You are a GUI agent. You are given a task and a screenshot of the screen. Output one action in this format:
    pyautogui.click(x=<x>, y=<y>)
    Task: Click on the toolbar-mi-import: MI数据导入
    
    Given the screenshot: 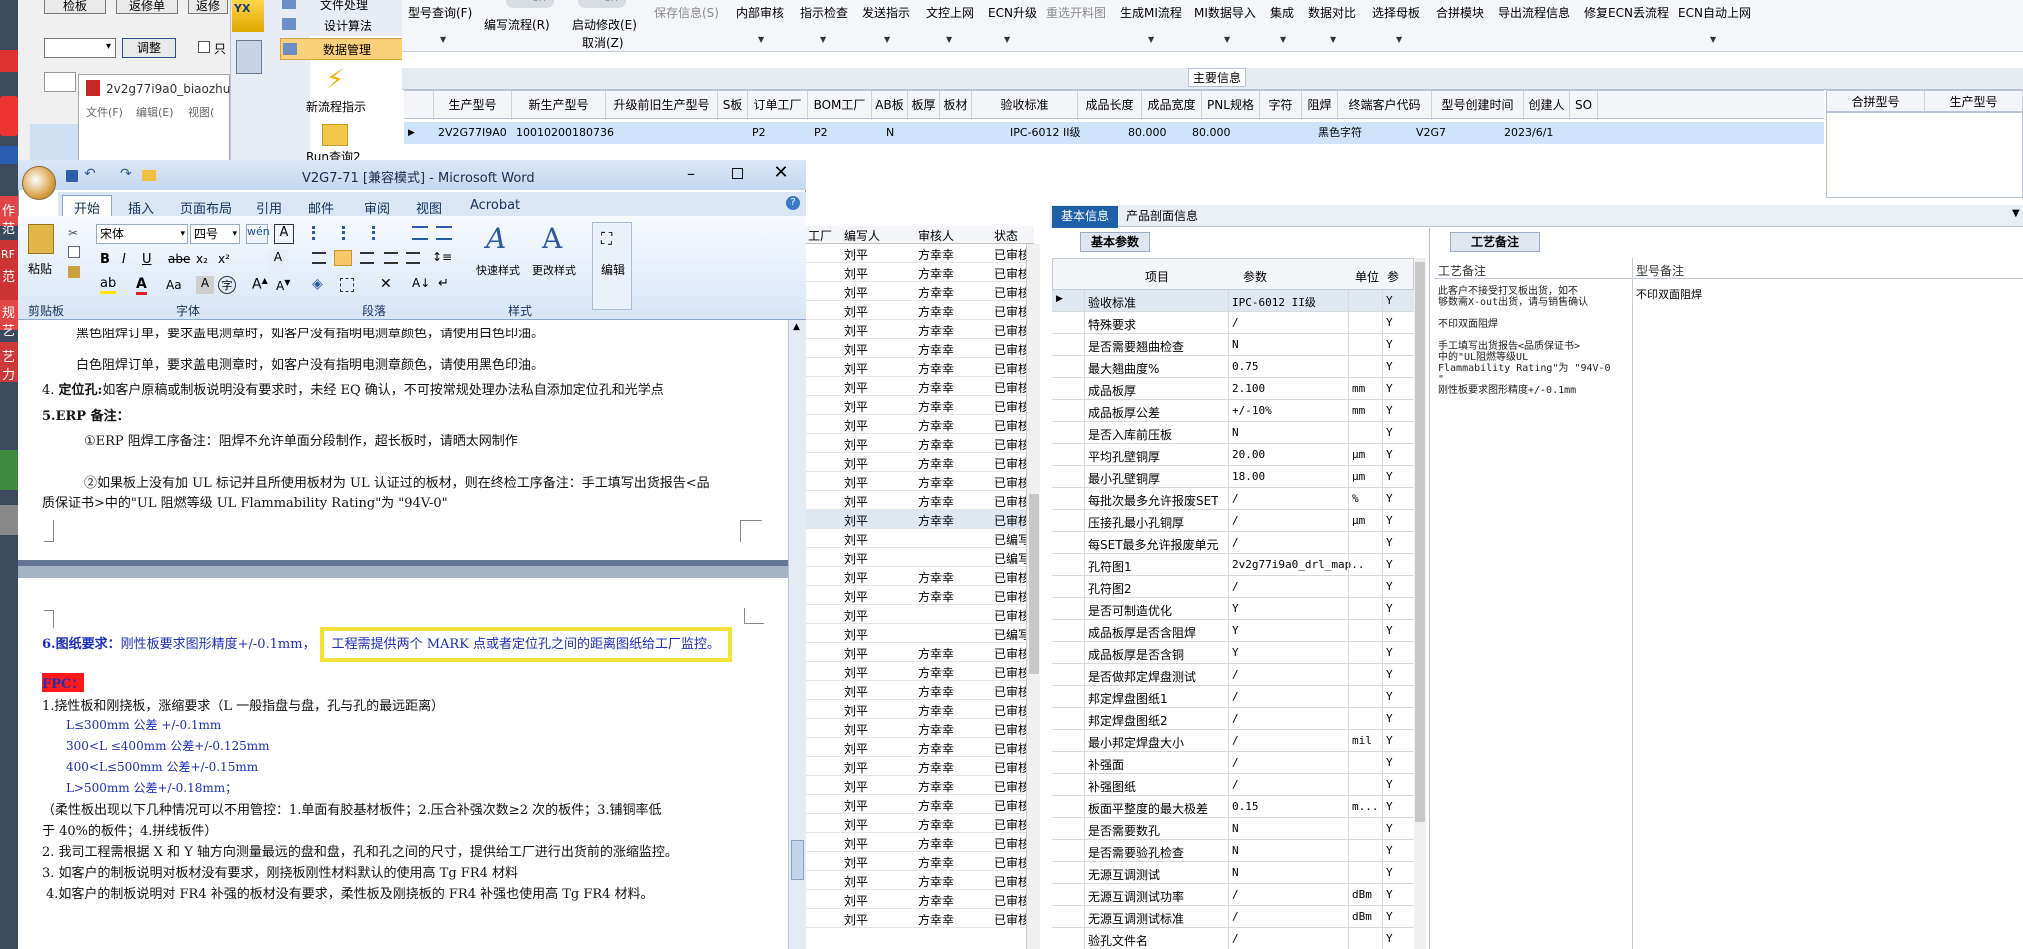 What is the action you would take?
    pyautogui.click(x=1225, y=12)
    